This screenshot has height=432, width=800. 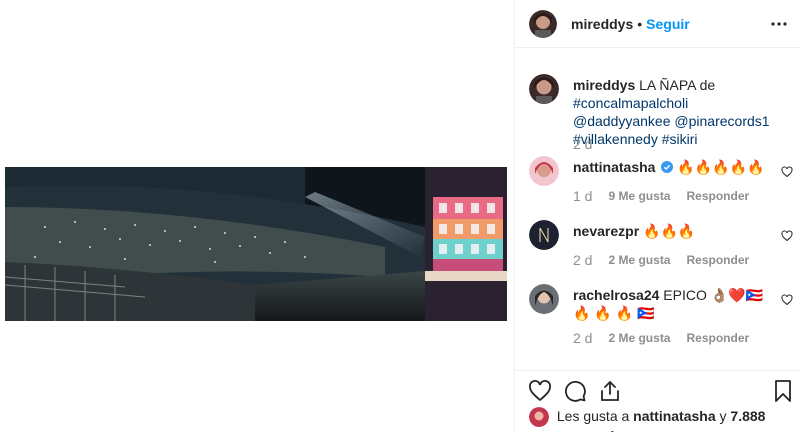 What do you see at coordinates (678, 304) in the screenshot?
I see `comment-text: rachelrosa24 EPICO 👌🏽❤️🇵🇷 🔥 🔥 🔥 🇵🇷` at bounding box center [678, 304].